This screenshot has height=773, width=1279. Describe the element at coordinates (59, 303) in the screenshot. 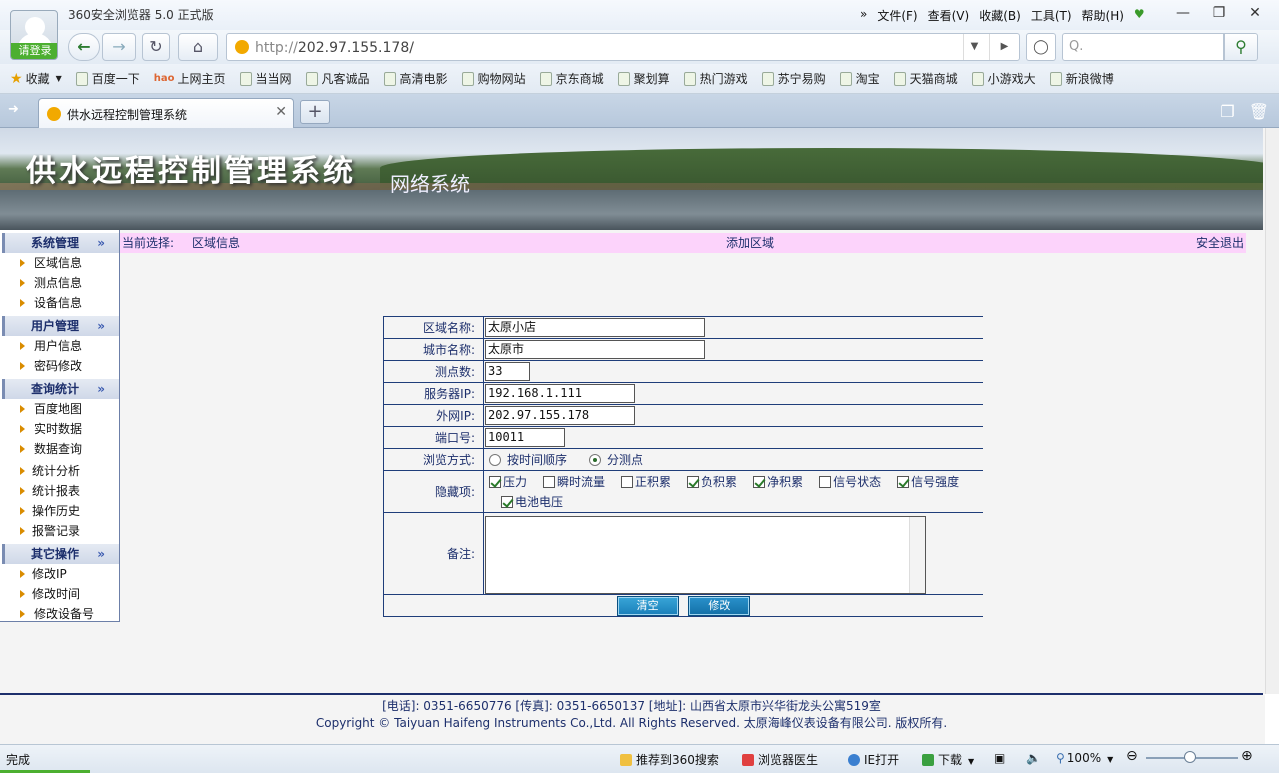

I see `sidebar-item-device-info: 设备信息` at that location.